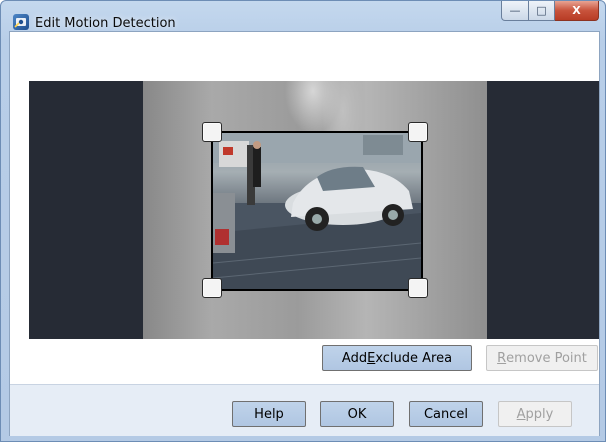  I want to click on ok-button: OK, so click(357, 414).